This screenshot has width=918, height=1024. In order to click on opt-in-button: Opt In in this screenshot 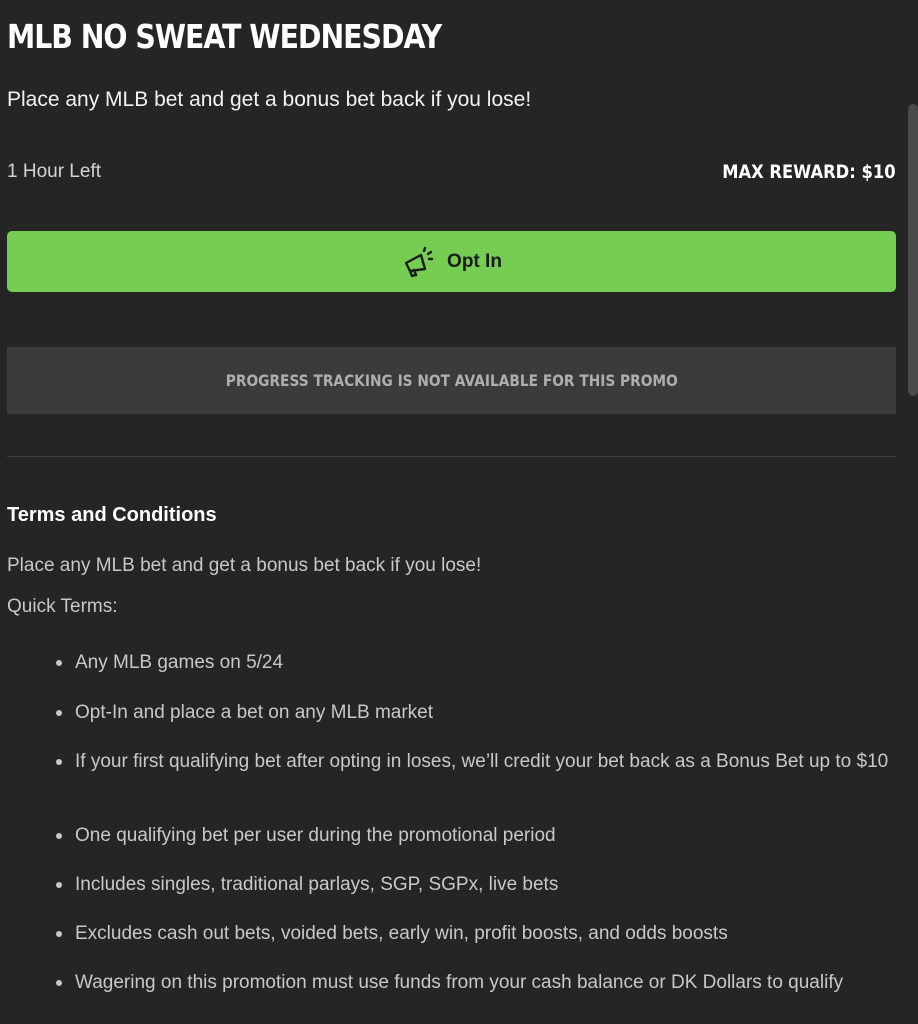, I will do `click(451, 261)`.